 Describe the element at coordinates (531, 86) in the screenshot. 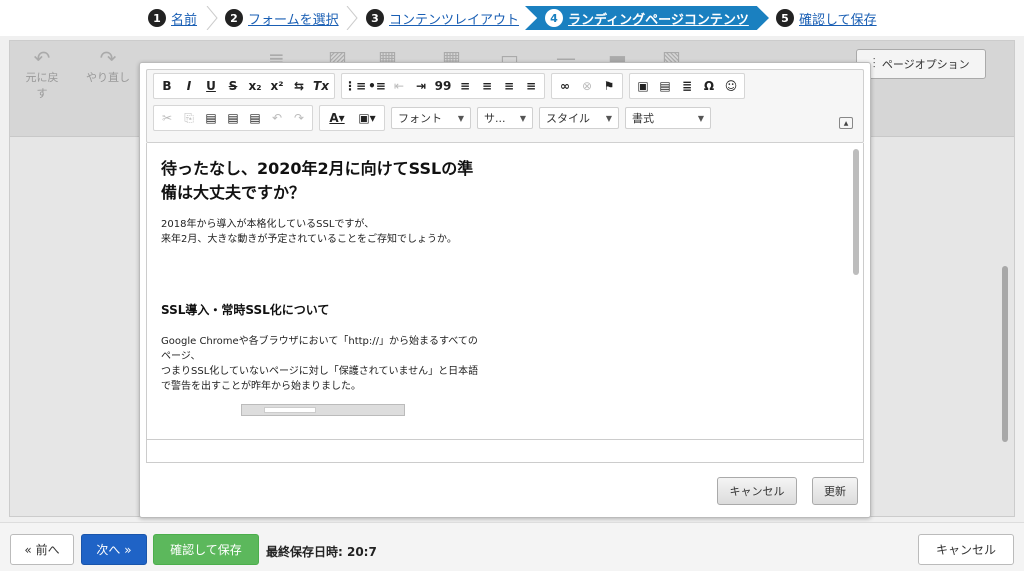

I see `align-justify-button: ≡` at that location.